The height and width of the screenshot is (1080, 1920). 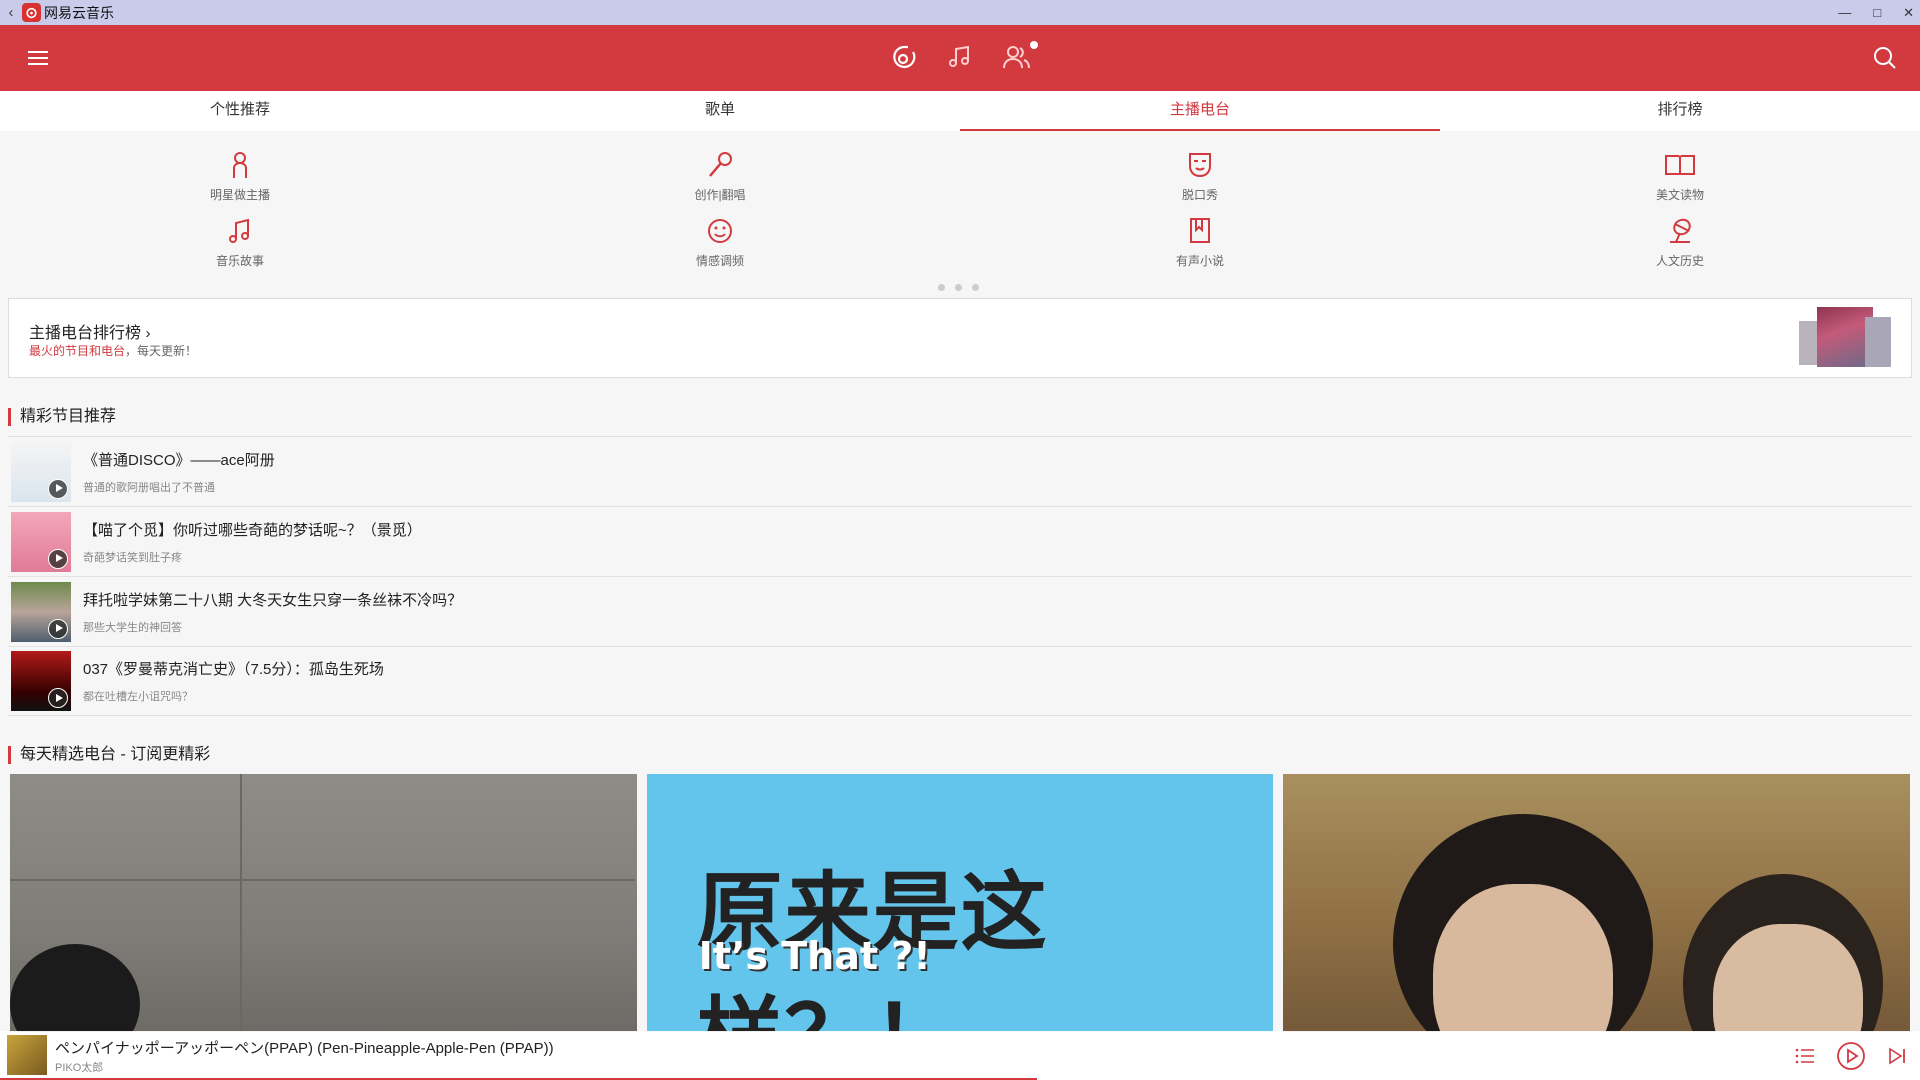 What do you see at coordinates (960, 611) in the screenshot?
I see `list-item: 拜托啦学妹第二十八期 大冬天女生只穿一条丝袜不冷吗？ 那些大学生的神回答` at bounding box center [960, 611].